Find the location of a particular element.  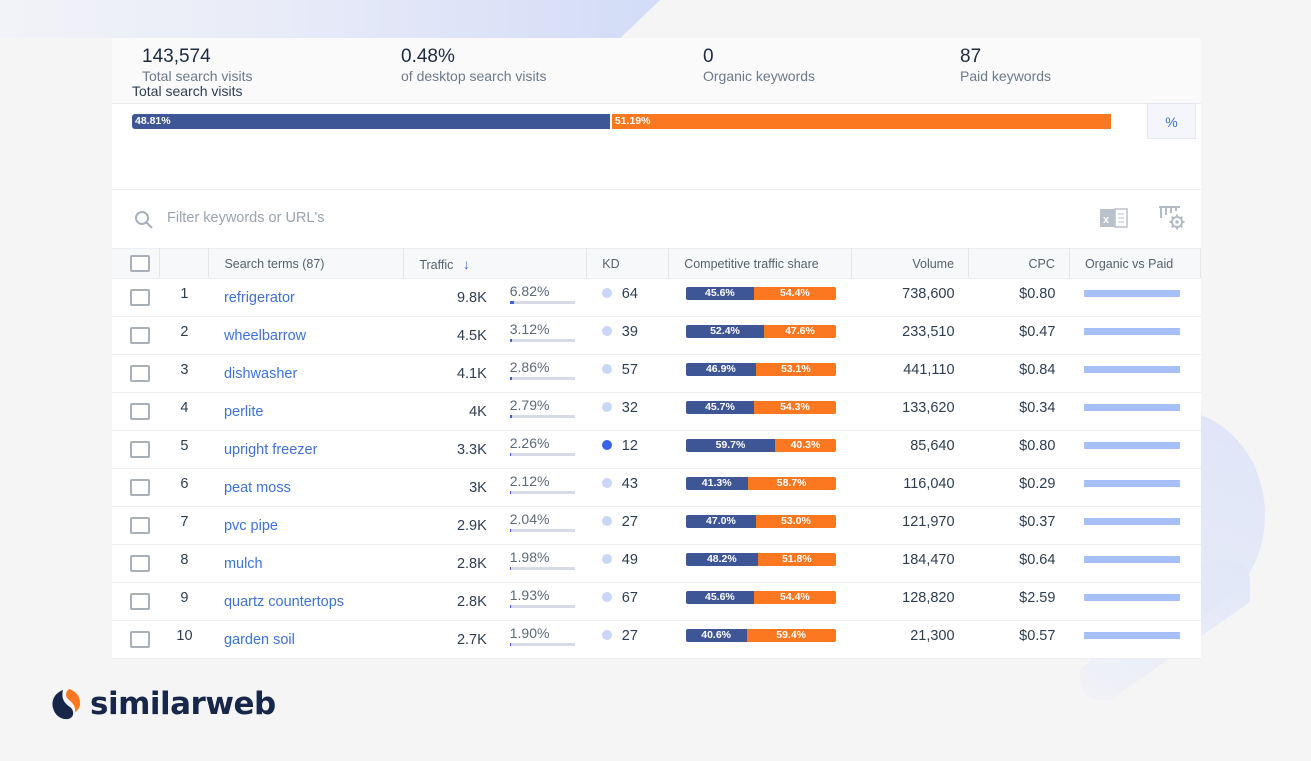

kd-difficulty-dot-icon is located at coordinates (606, 330).